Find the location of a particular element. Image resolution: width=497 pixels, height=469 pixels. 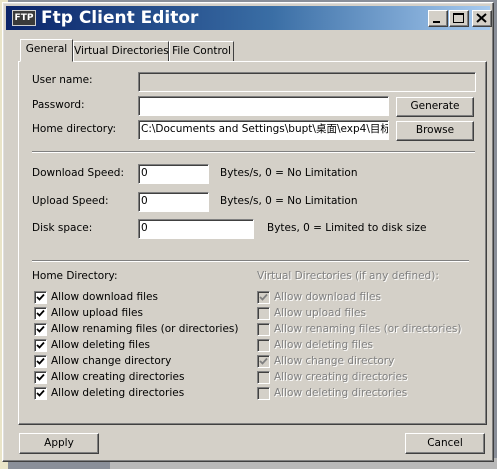

close-icon is located at coordinates (481, 18).